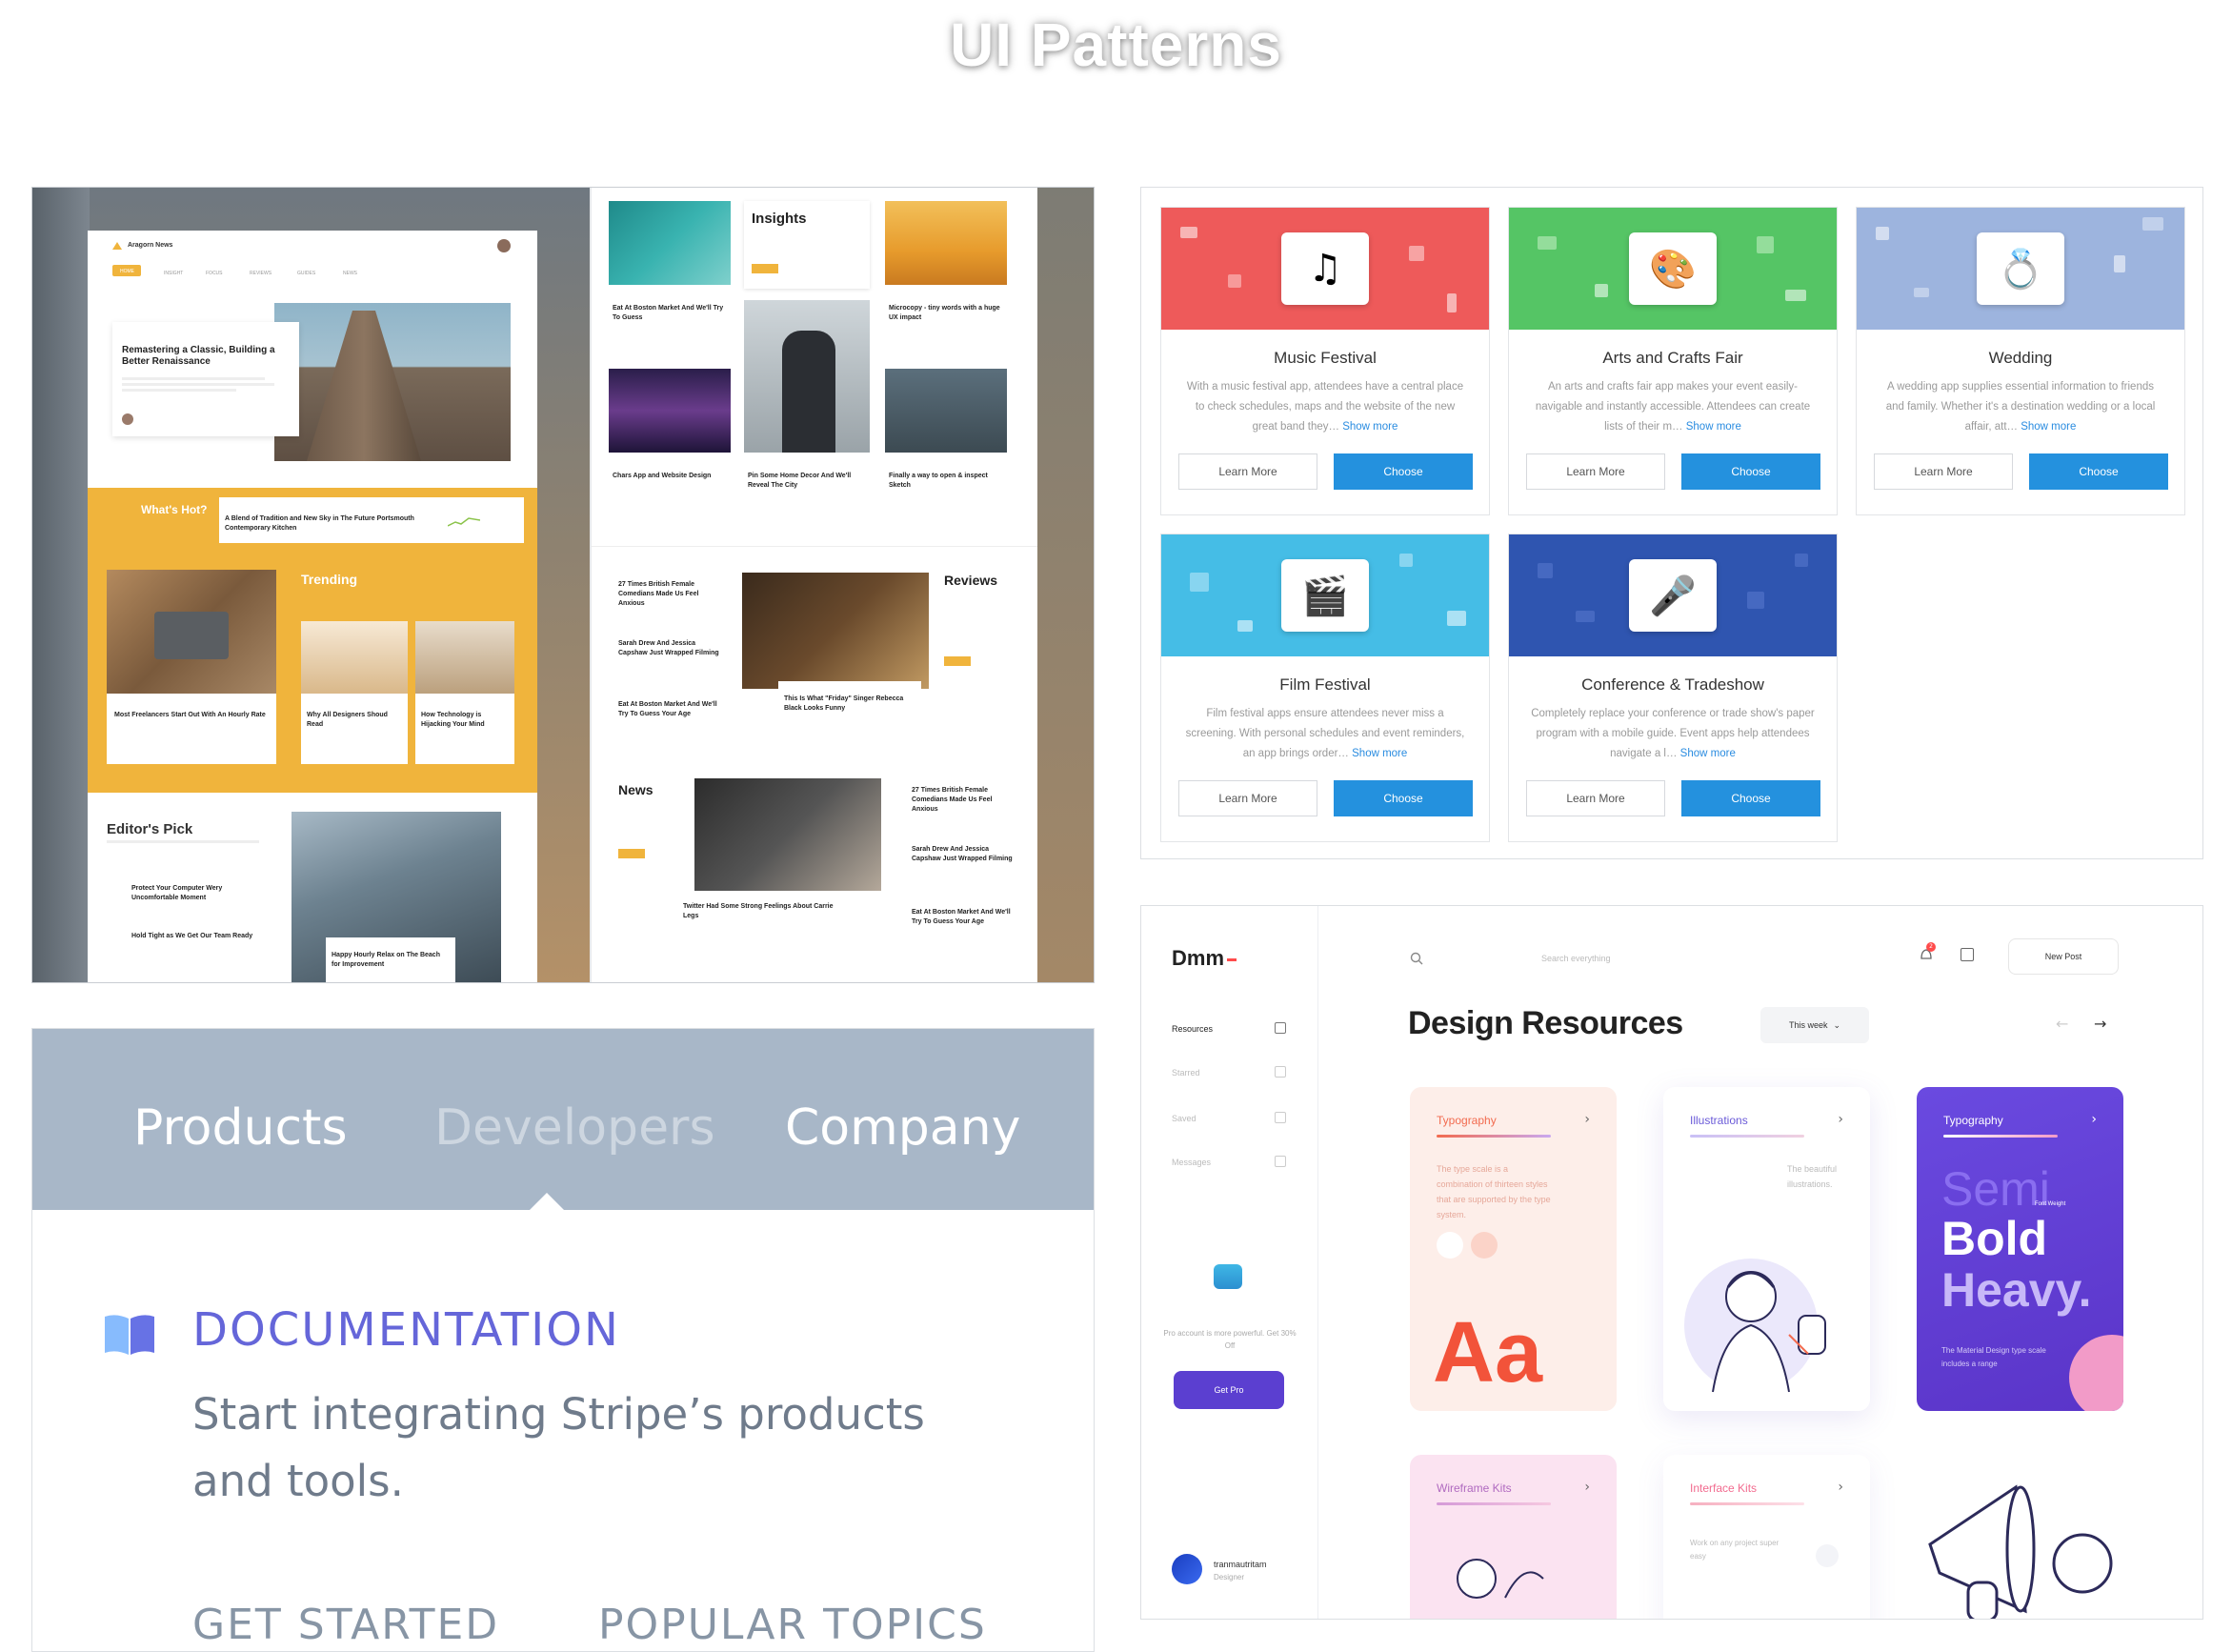 Image resolution: width=2232 pixels, height=1652 pixels. I want to click on trending-card: Why All Designers Shoud Read, so click(354, 729).